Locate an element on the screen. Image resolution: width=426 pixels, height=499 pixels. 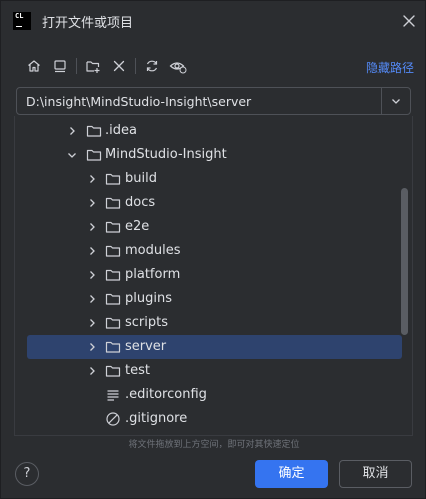
tree-item-mindstudio-insight: MindStudio-Insight is located at coordinates (213, 155).